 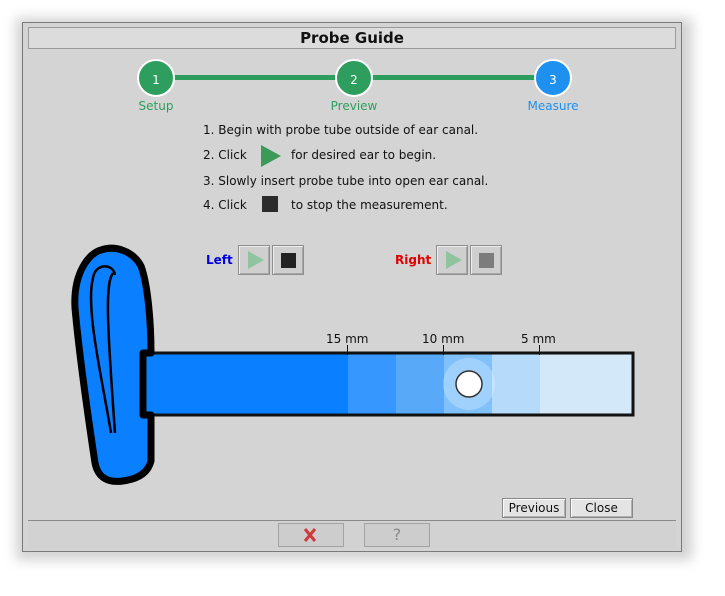 I want to click on close-icon, so click(x=310, y=535).